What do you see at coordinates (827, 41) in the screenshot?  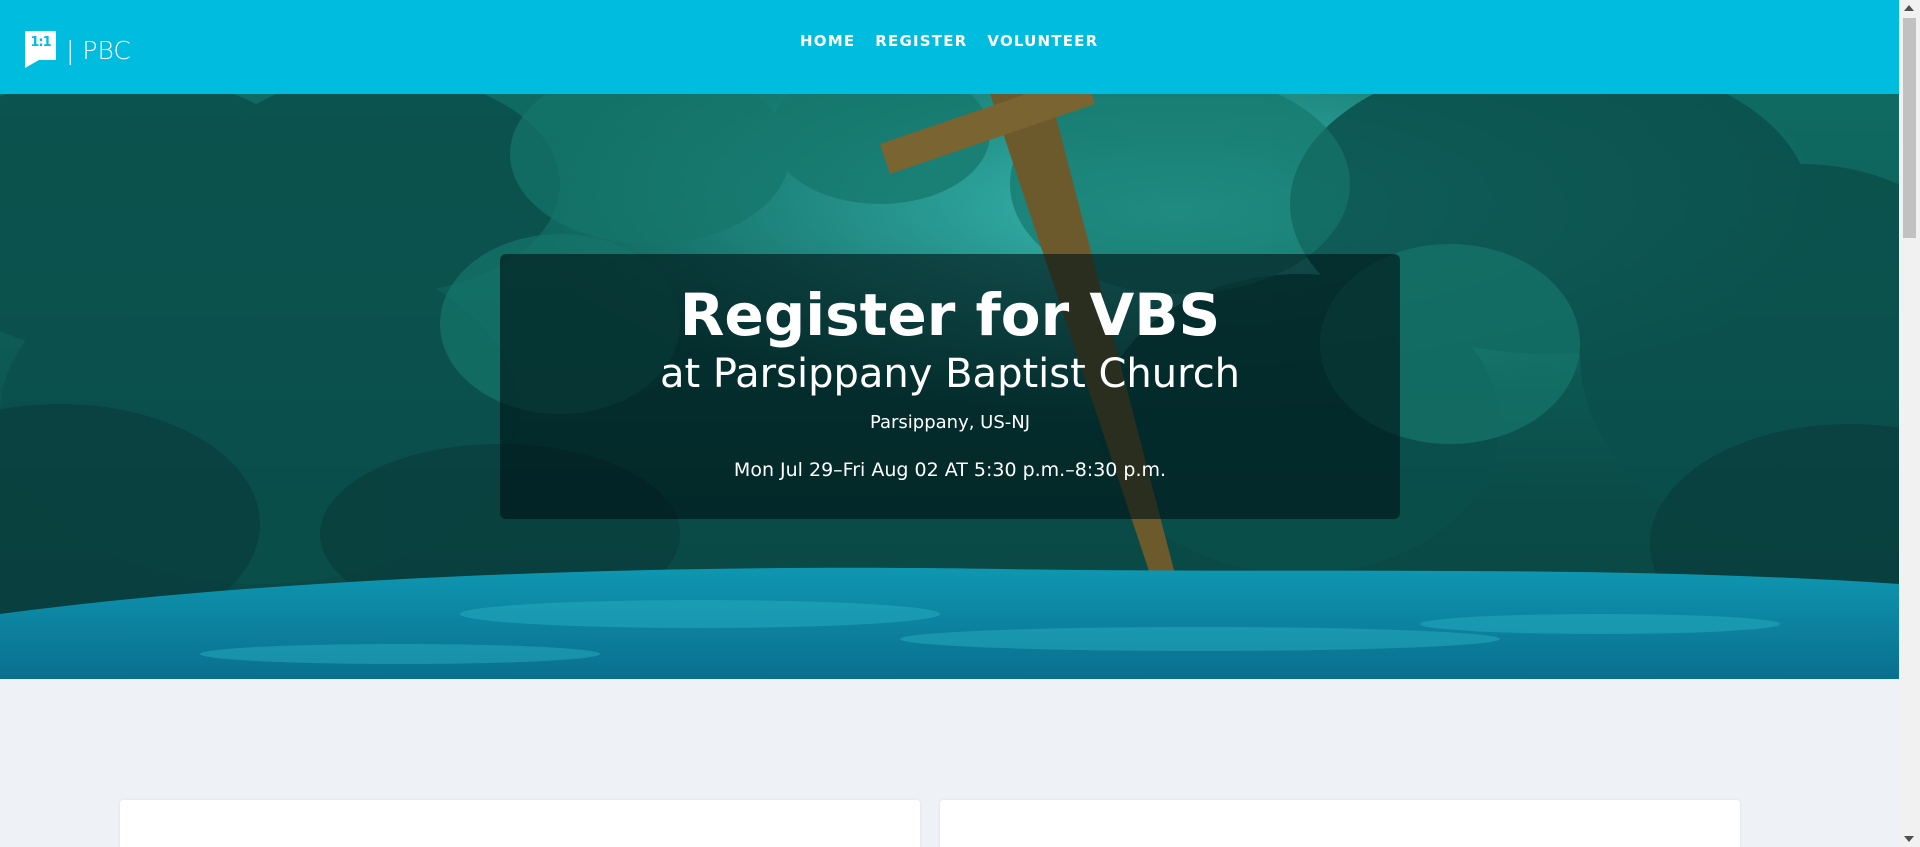 I see `nav-home-link: HOME` at bounding box center [827, 41].